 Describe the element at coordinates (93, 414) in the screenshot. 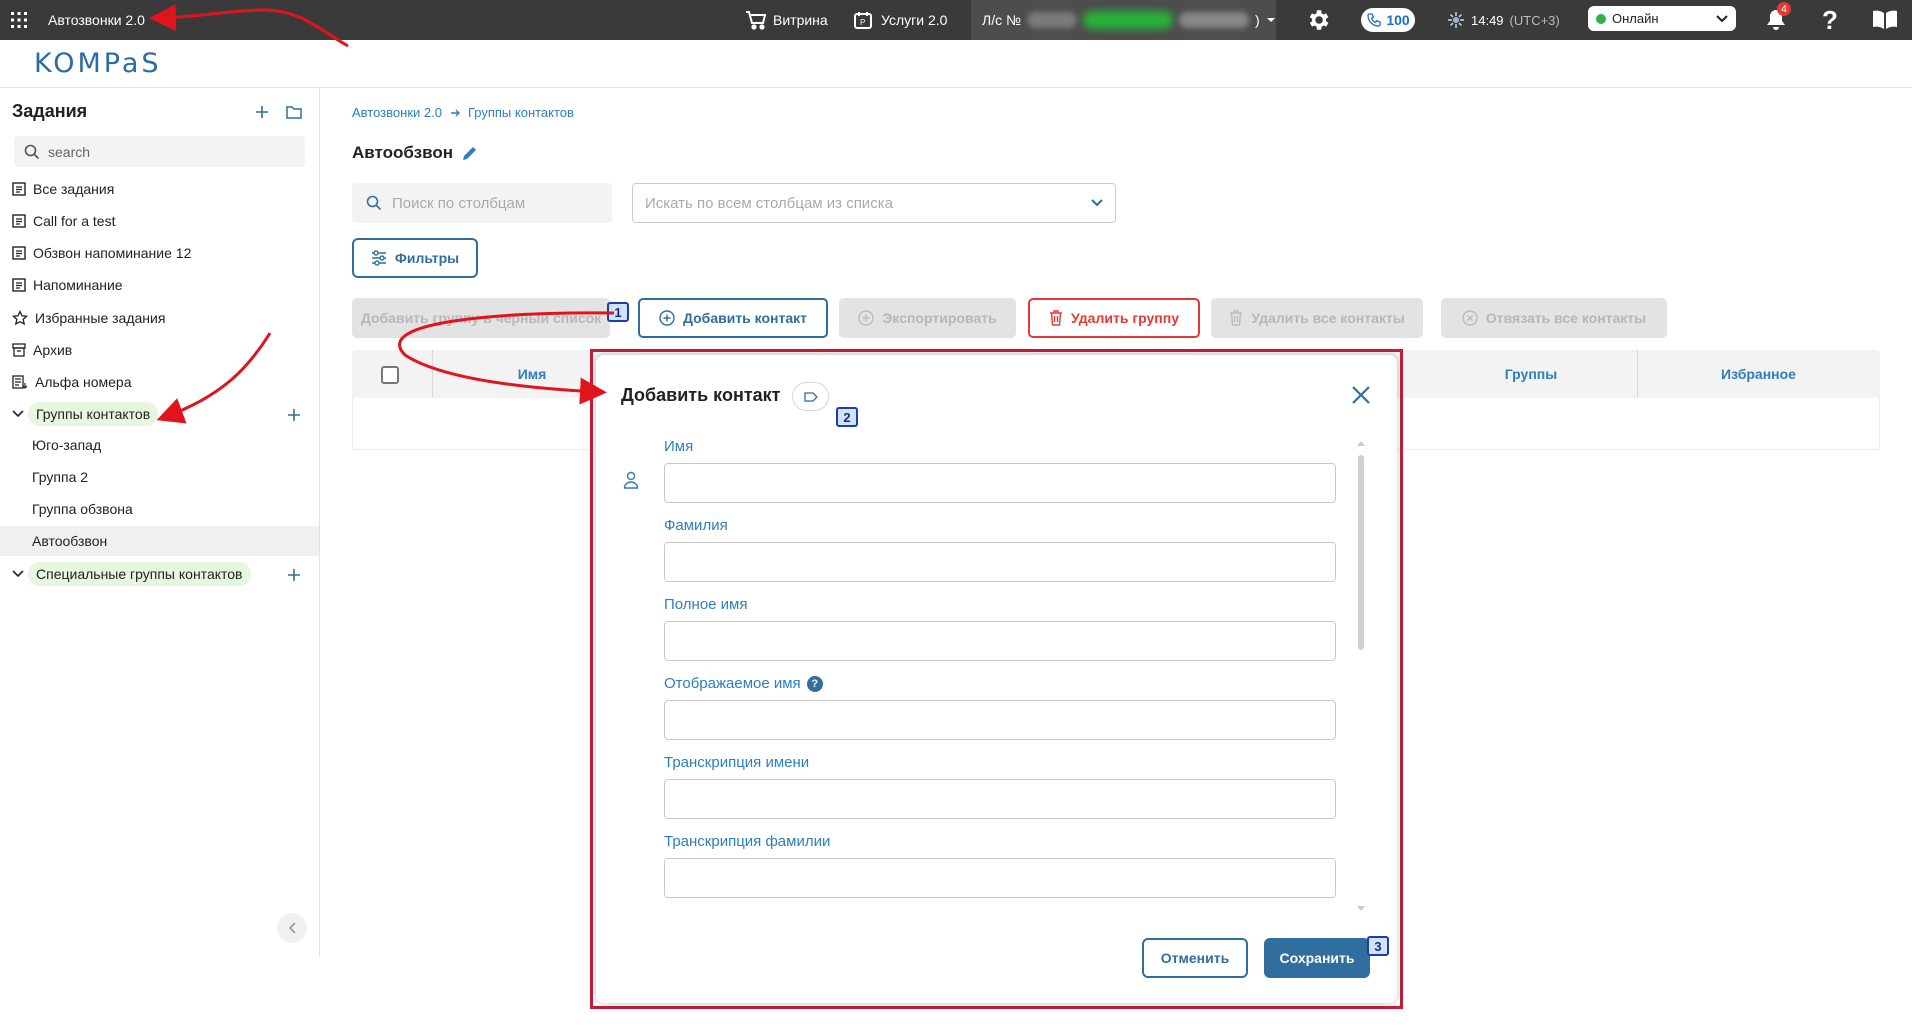

I see `sidebar-item-label: Группы контактов` at that location.